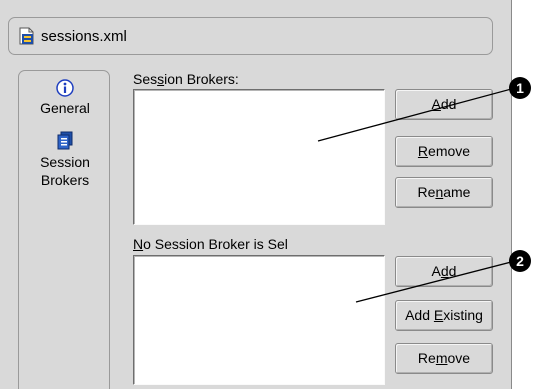  I want to click on xml-file-icon, so click(26, 36).